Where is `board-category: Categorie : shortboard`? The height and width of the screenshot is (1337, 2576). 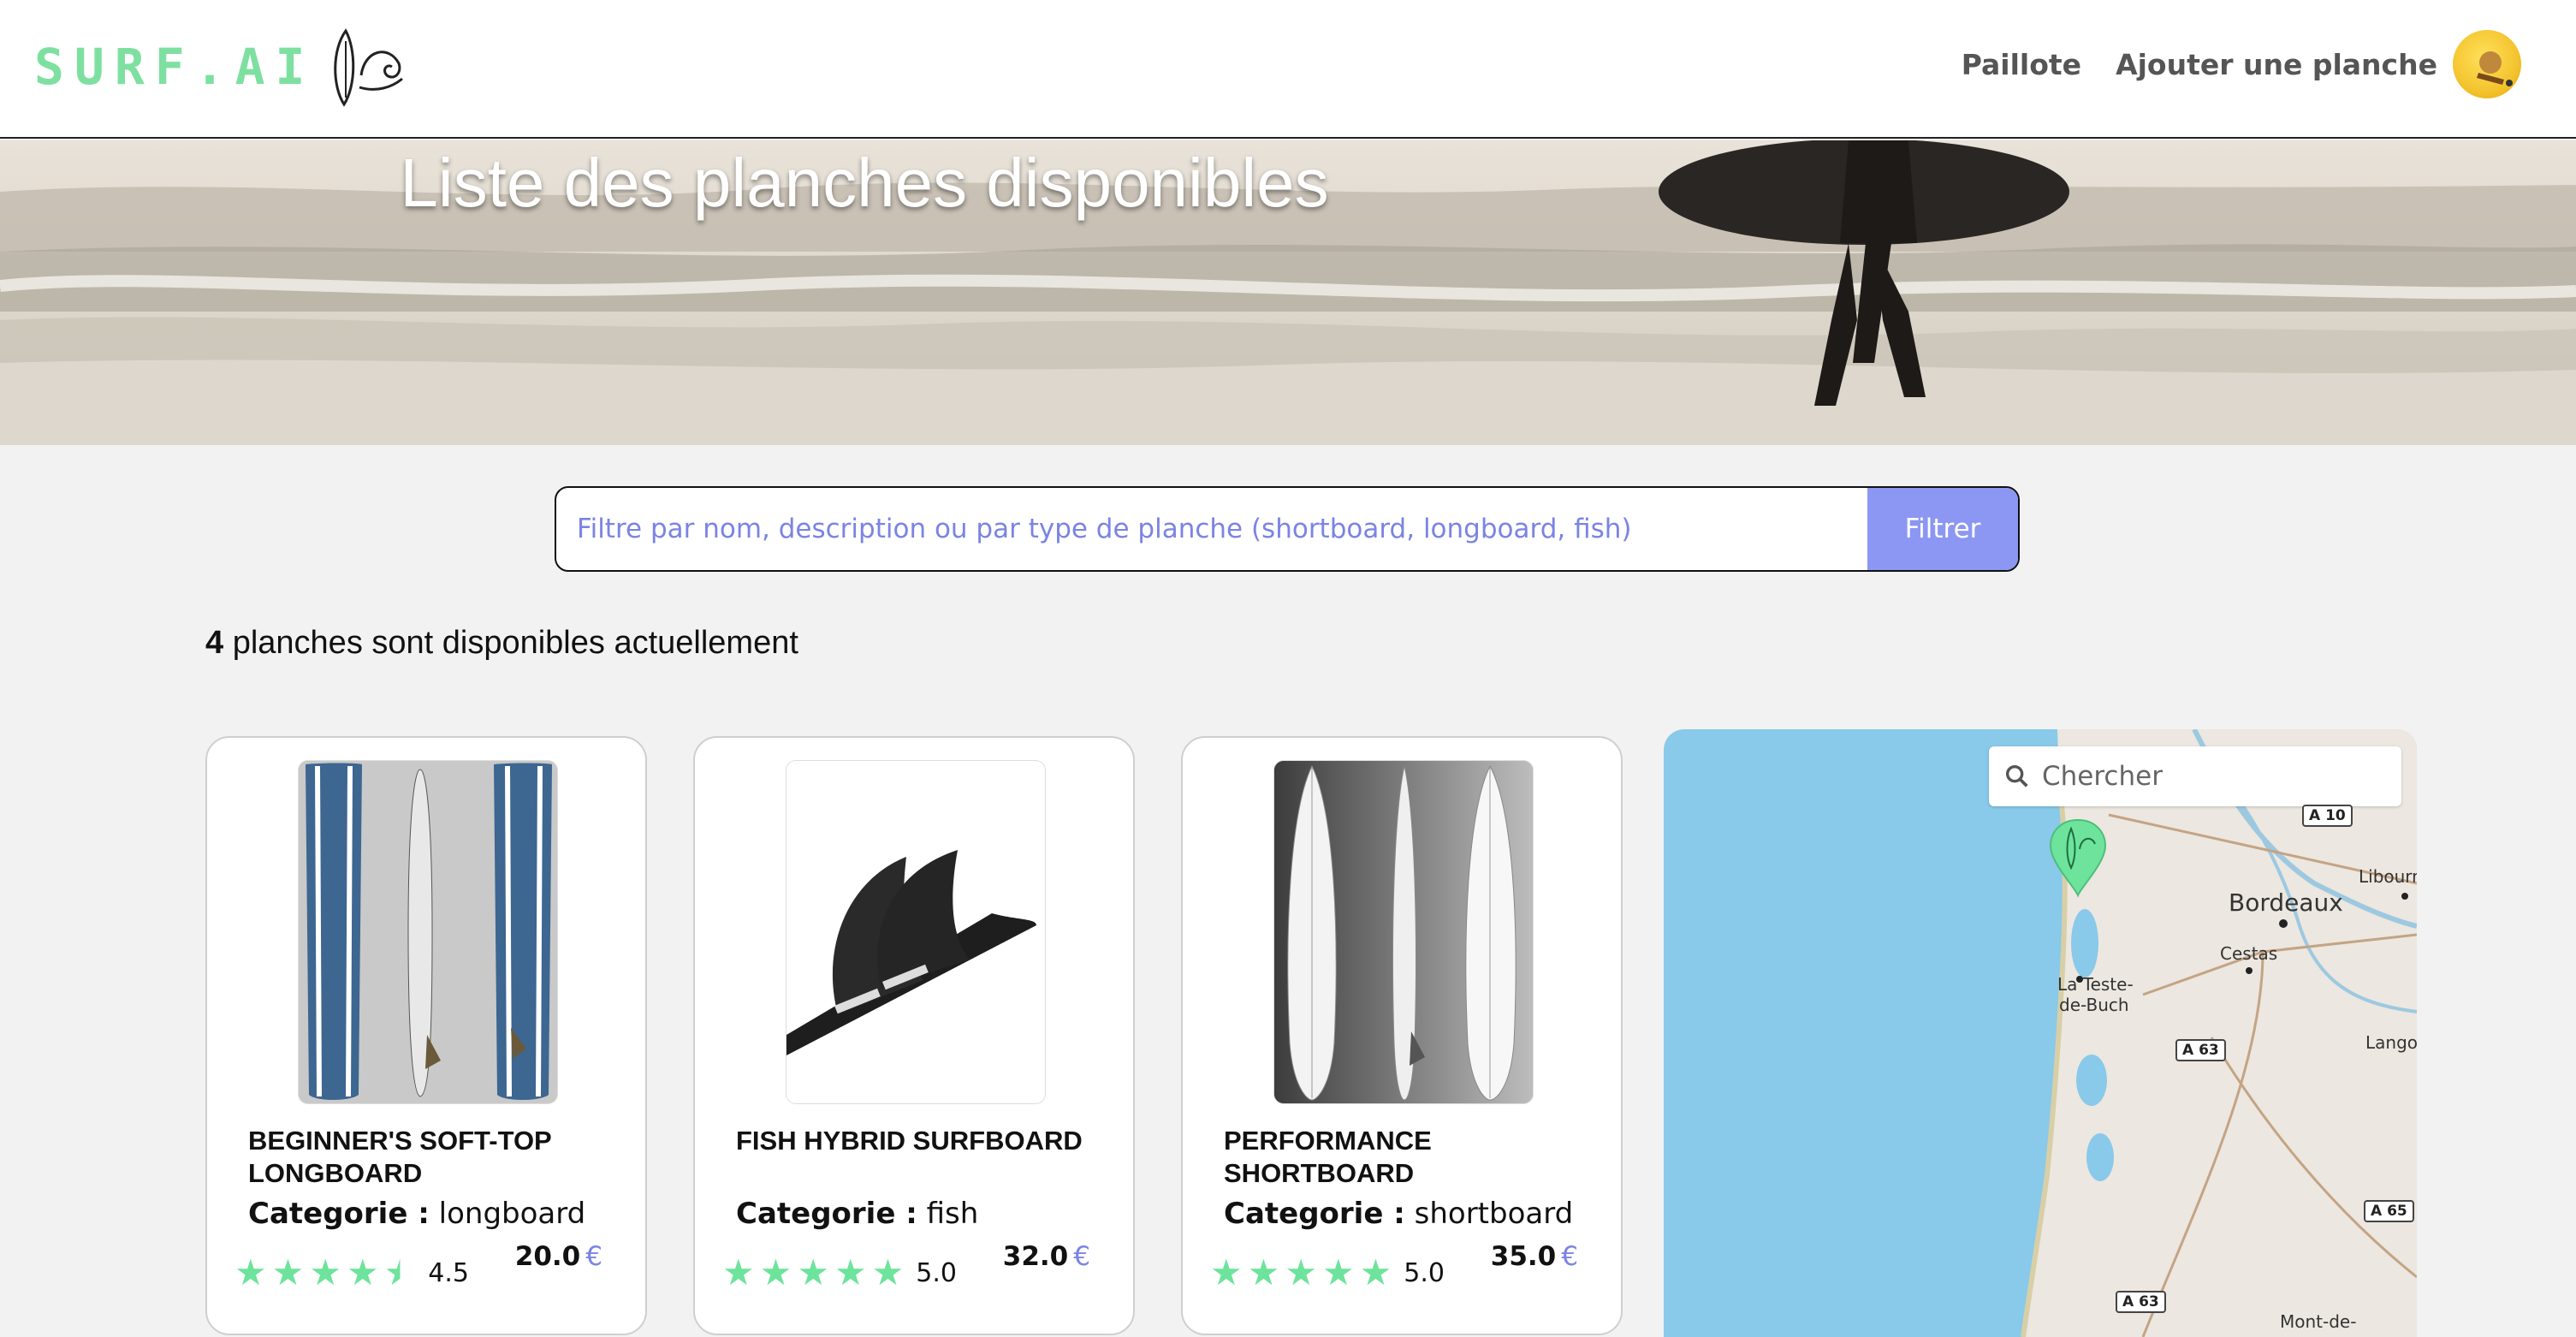 board-category: Categorie : shortboard is located at coordinates (1398, 1214).